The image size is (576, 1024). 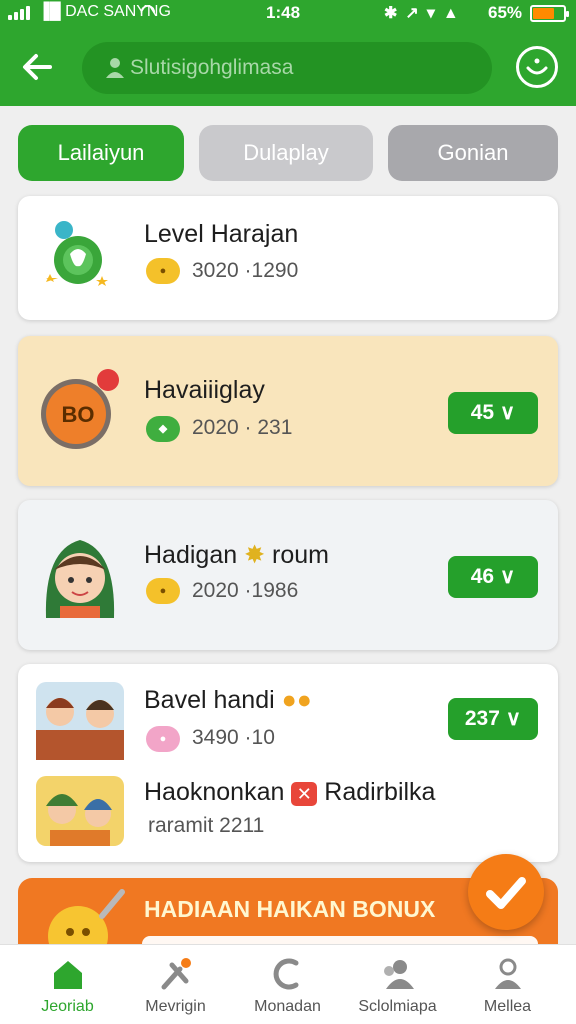 I want to click on phone-icon, so click(x=286, y=974).